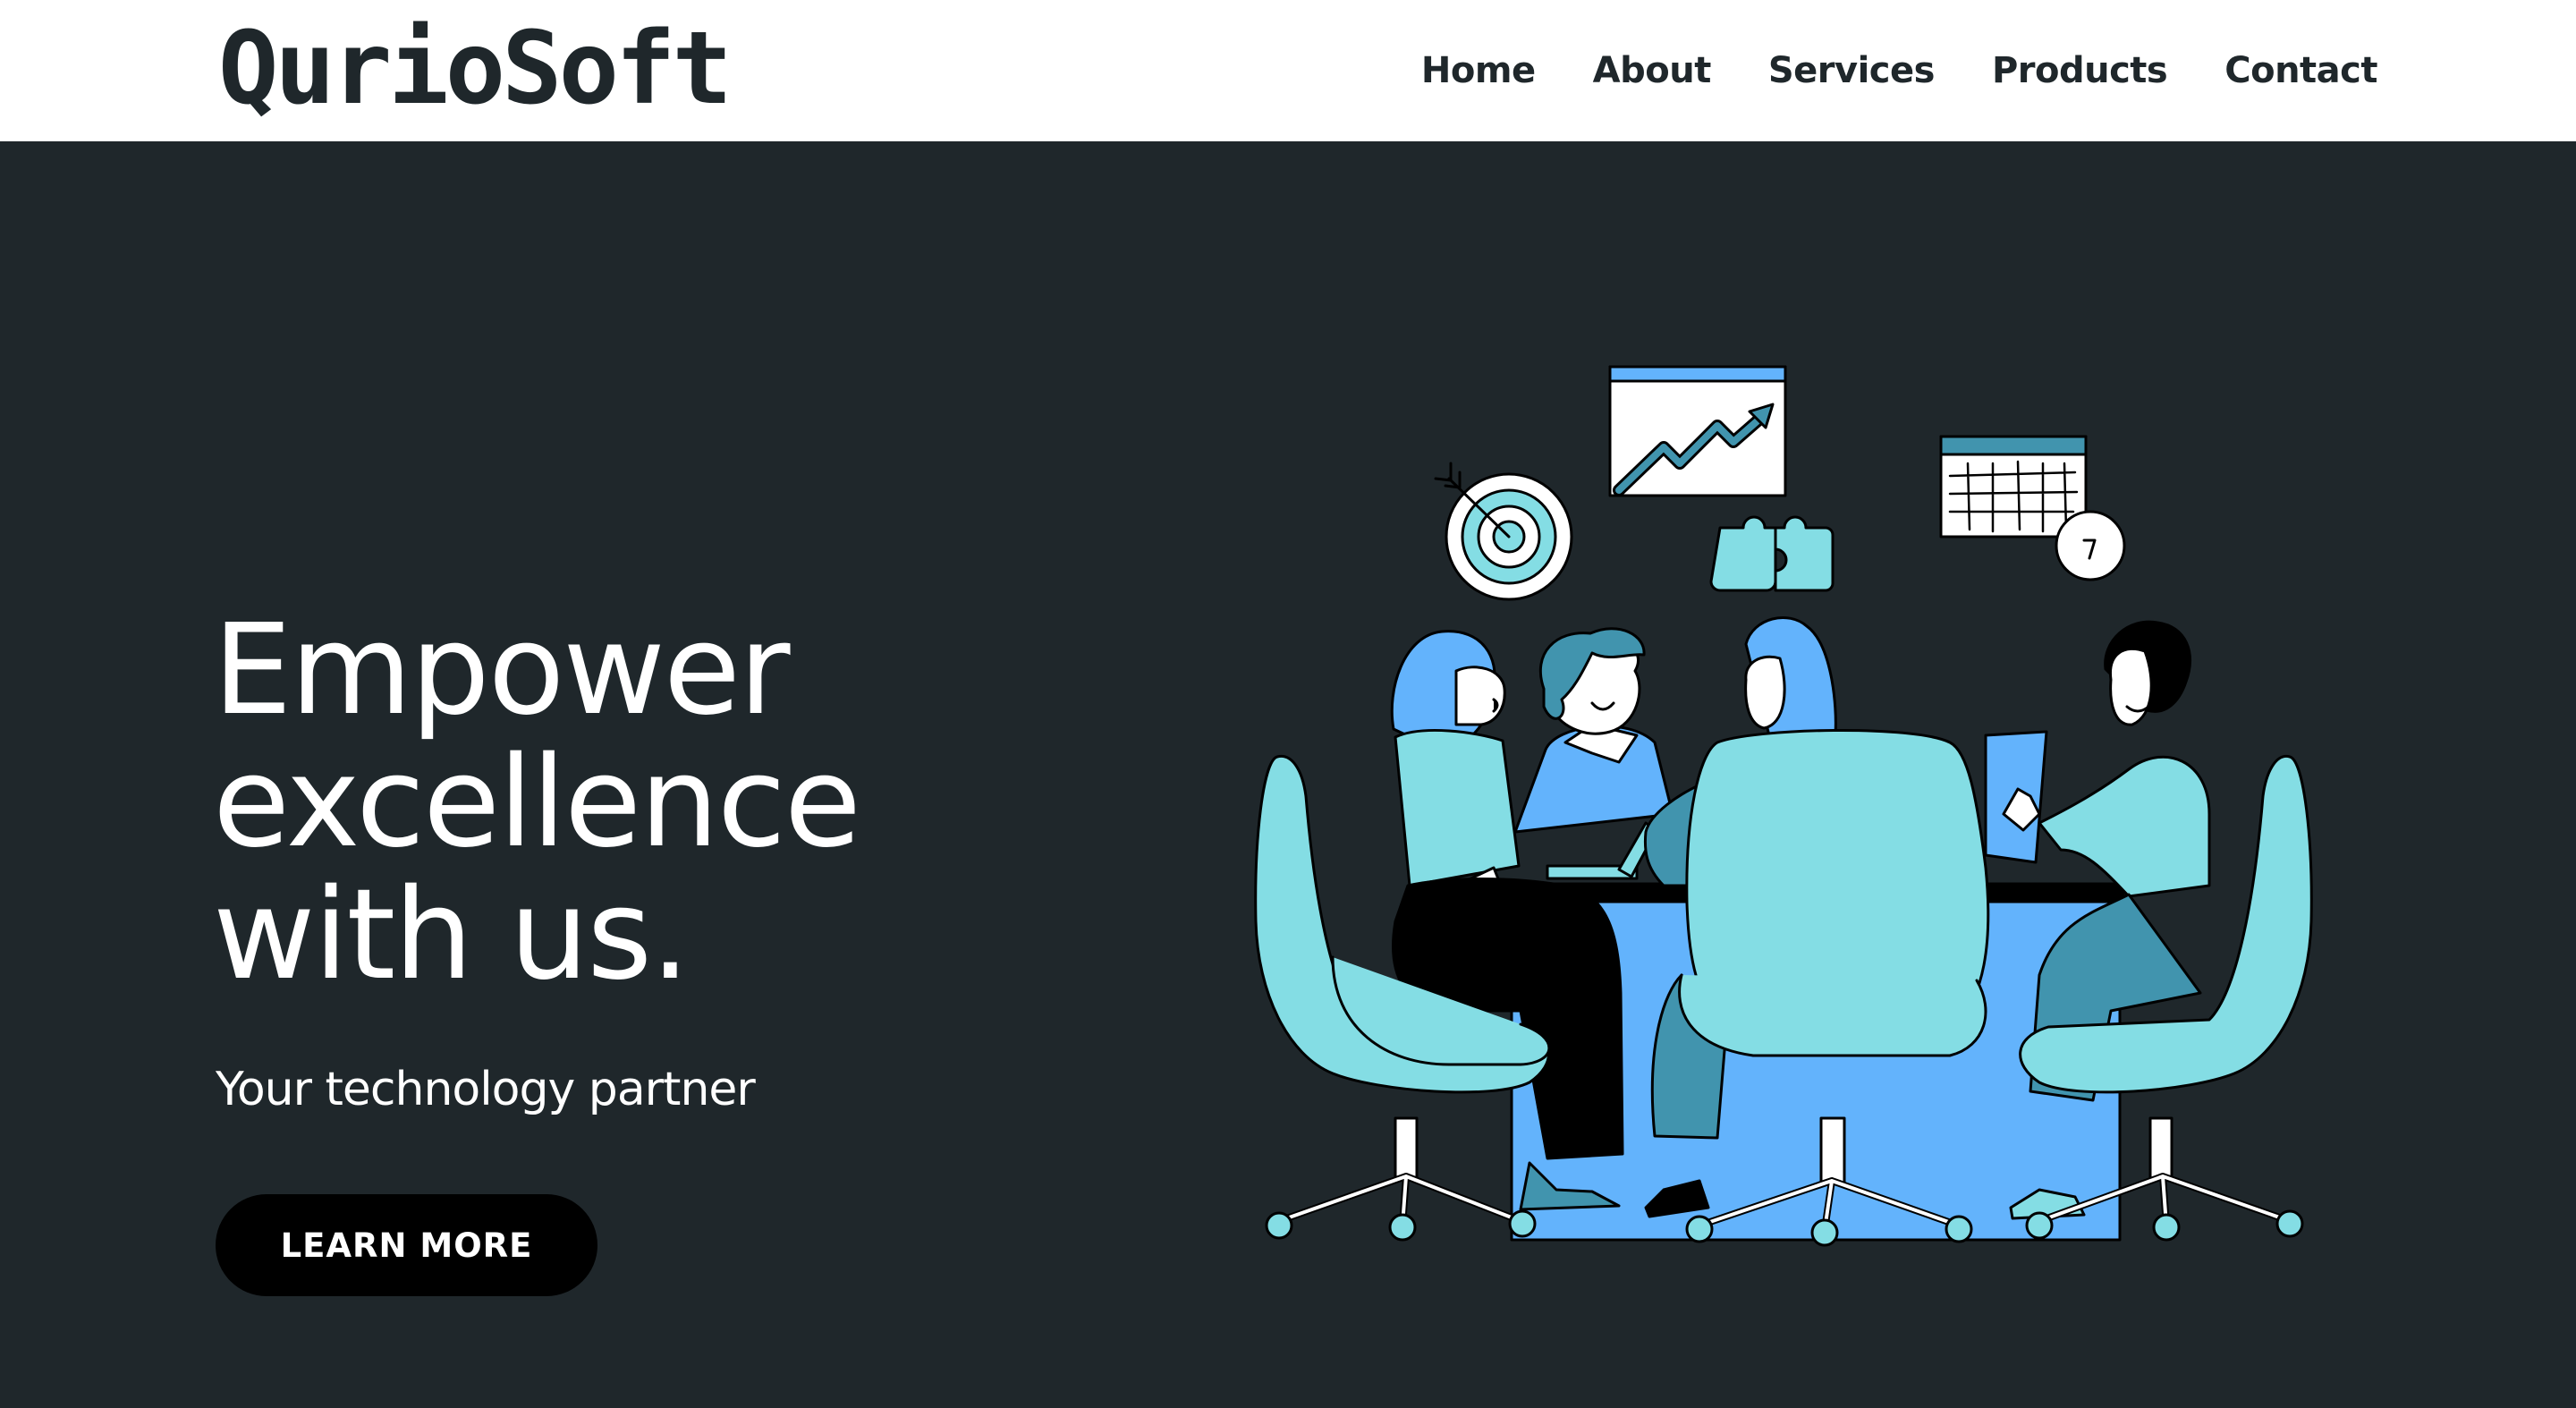 Image resolution: width=2576 pixels, height=1408 pixels. What do you see at coordinates (406, 1245) in the screenshot?
I see `learn-more-button: LEARN MORE` at bounding box center [406, 1245].